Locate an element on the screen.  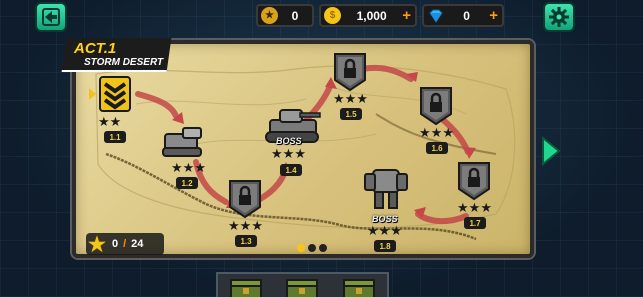
star-progress: ★ 0 / 24 is located at coordinates (125, 244).